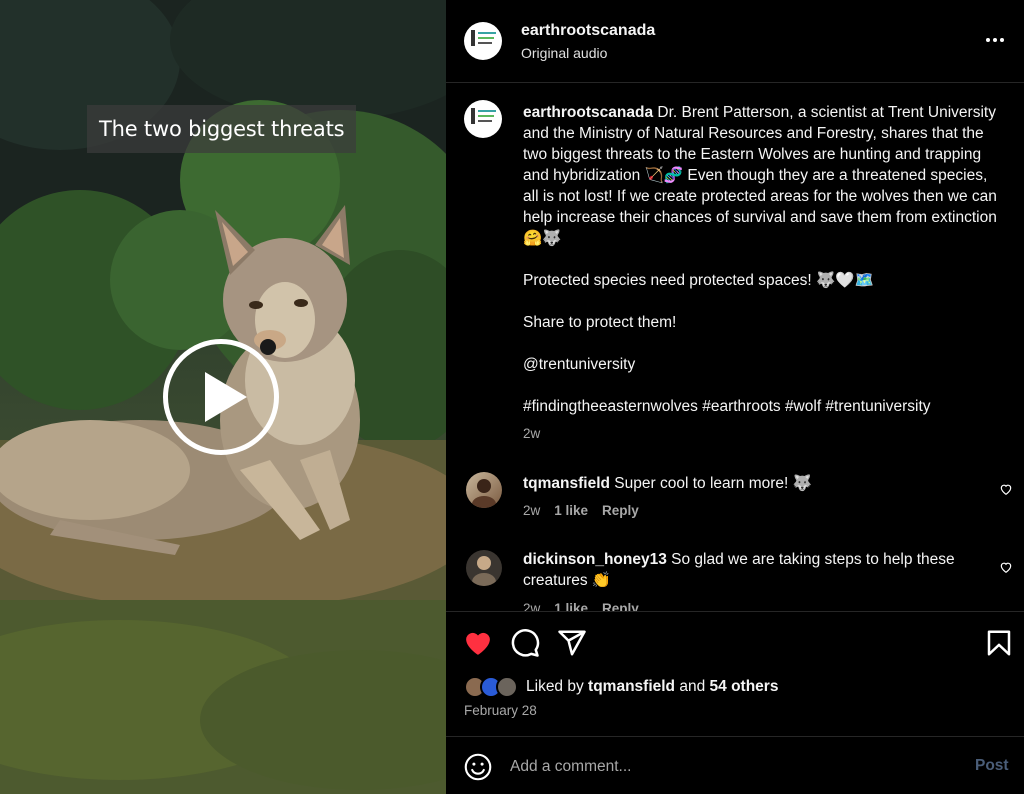 The width and height of the screenshot is (1024, 794). I want to click on post-header: earthrootscanada Original audio, so click(735, 41).